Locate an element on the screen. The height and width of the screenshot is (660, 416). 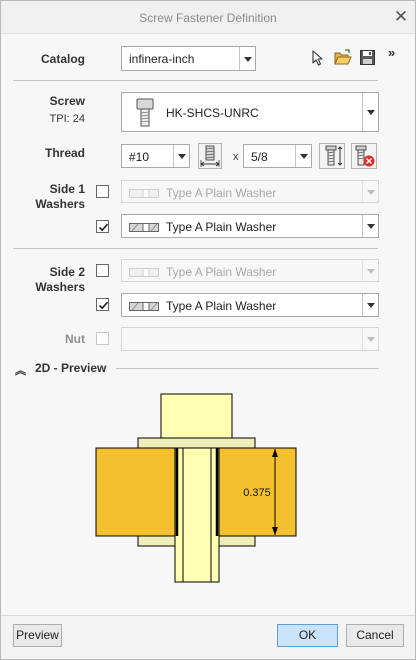
screw-error-icon is located at coordinates (364, 157).